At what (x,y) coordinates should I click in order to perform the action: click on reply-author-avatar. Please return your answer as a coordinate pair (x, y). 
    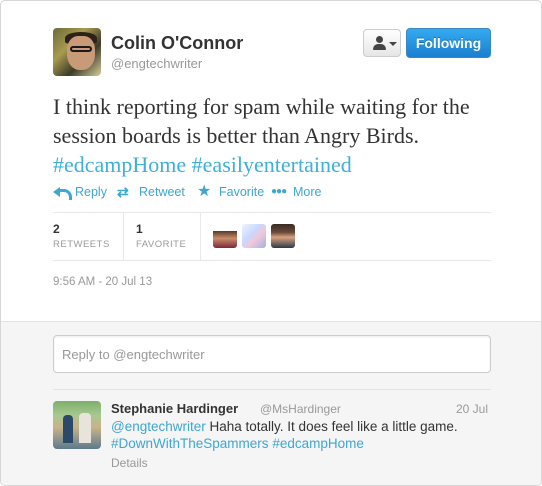
    Looking at the image, I should click on (77, 425).